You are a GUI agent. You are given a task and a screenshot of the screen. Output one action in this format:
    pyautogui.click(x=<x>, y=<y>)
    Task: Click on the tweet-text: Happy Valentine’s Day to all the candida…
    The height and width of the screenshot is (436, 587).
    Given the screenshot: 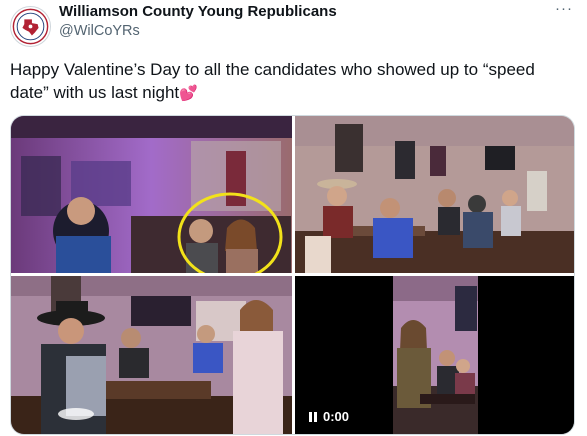 What is the action you would take?
    pyautogui.click(x=290, y=81)
    